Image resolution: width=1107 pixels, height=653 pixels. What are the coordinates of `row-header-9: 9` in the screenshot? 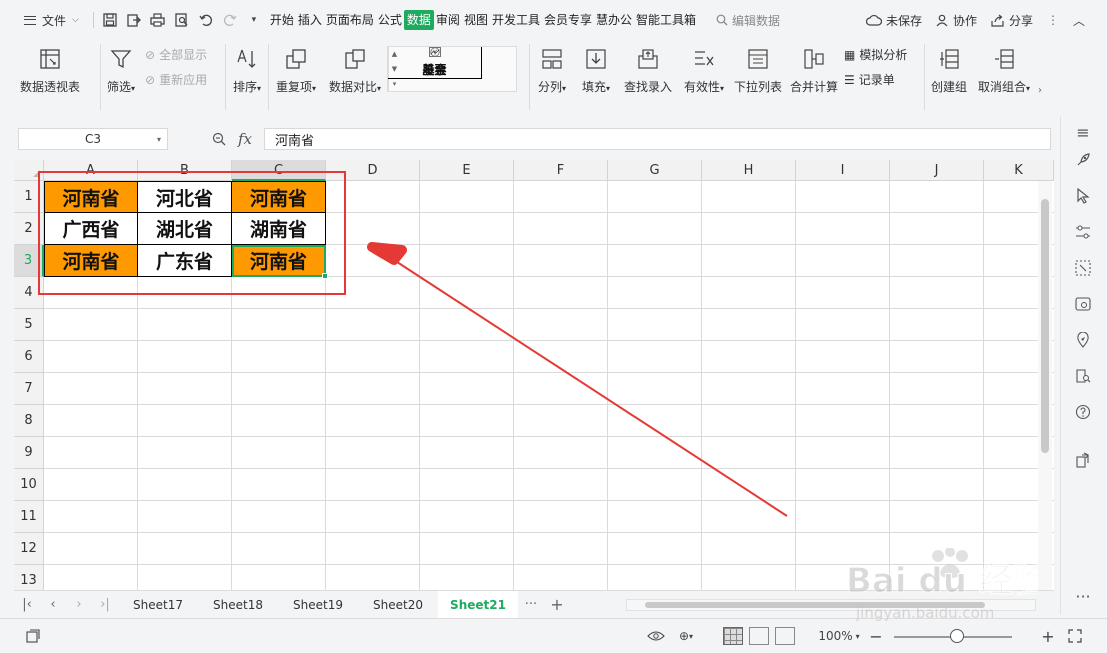 It's located at (29, 453).